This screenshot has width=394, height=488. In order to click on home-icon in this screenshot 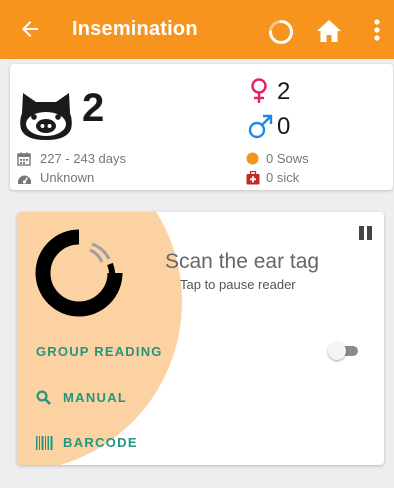, I will do `click(329, 31)`.